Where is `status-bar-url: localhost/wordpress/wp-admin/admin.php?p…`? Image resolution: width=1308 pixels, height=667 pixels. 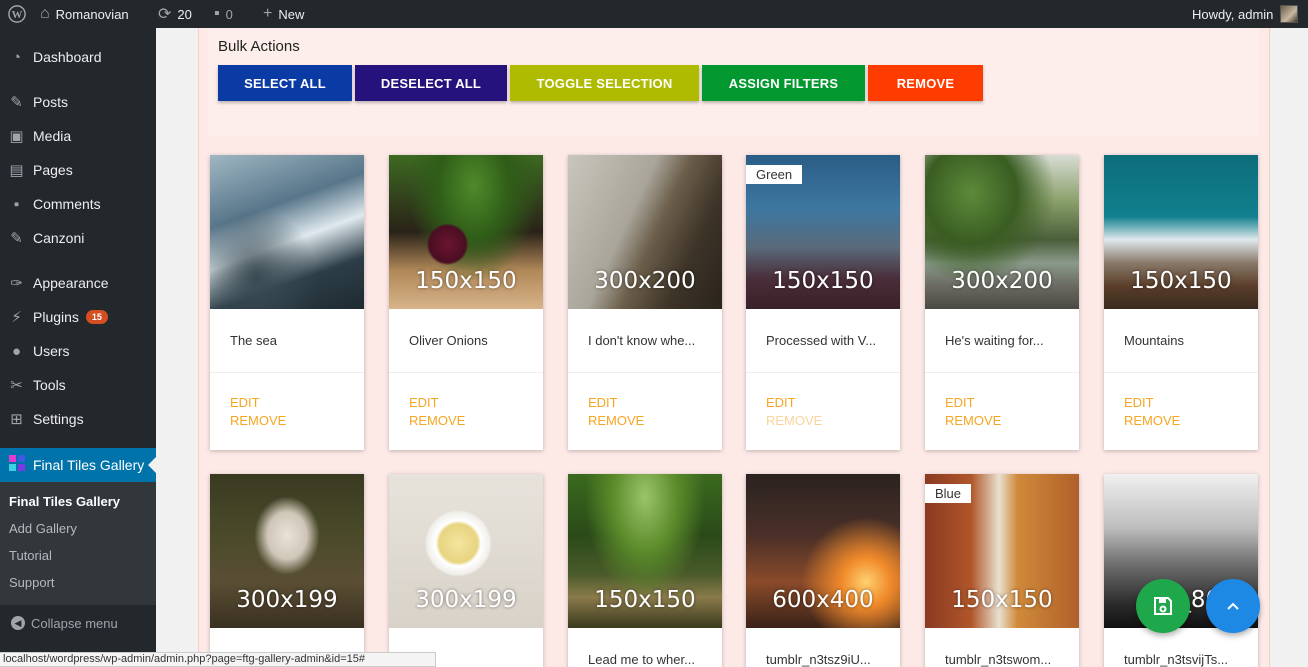
status-bar-url: localhost/wordpress/wp-admin/admin.php?p… is located at coordinates (218, 659).